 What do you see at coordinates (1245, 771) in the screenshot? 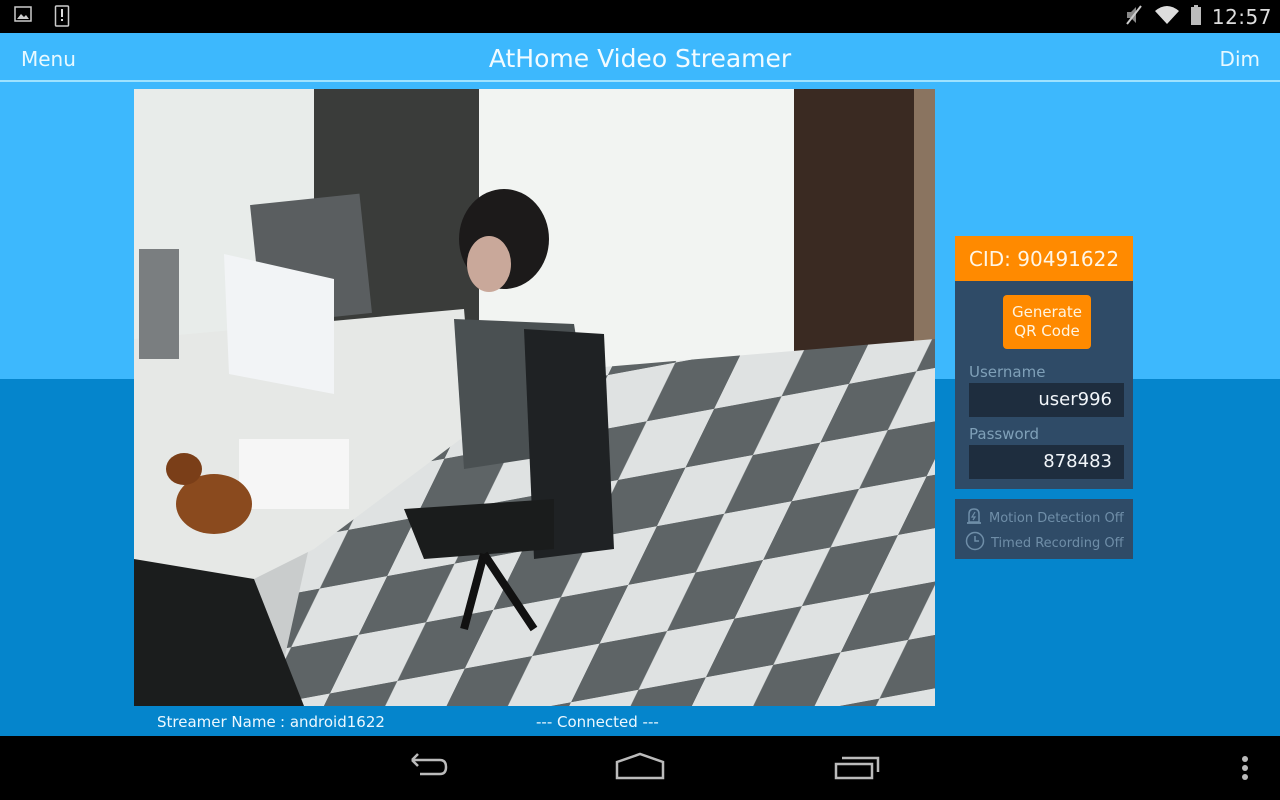
I see `overflow-menu-icon` at bounding box center [1245, 771].